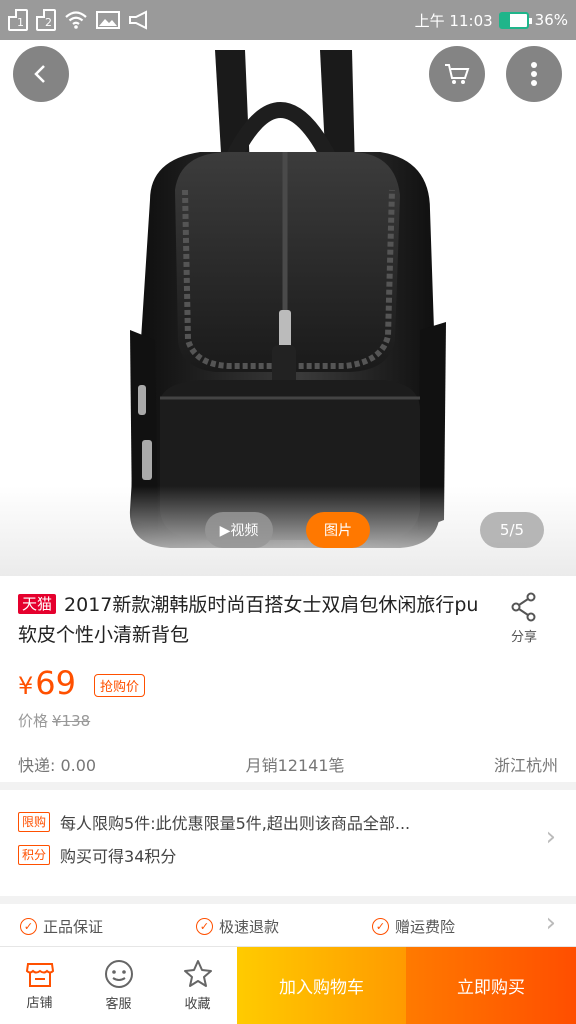 The image size is (576, 1024). Describe the element at coordinates (295, 765) in the screenshot. I see `monthly-sales: 月销12141笔` at that location.